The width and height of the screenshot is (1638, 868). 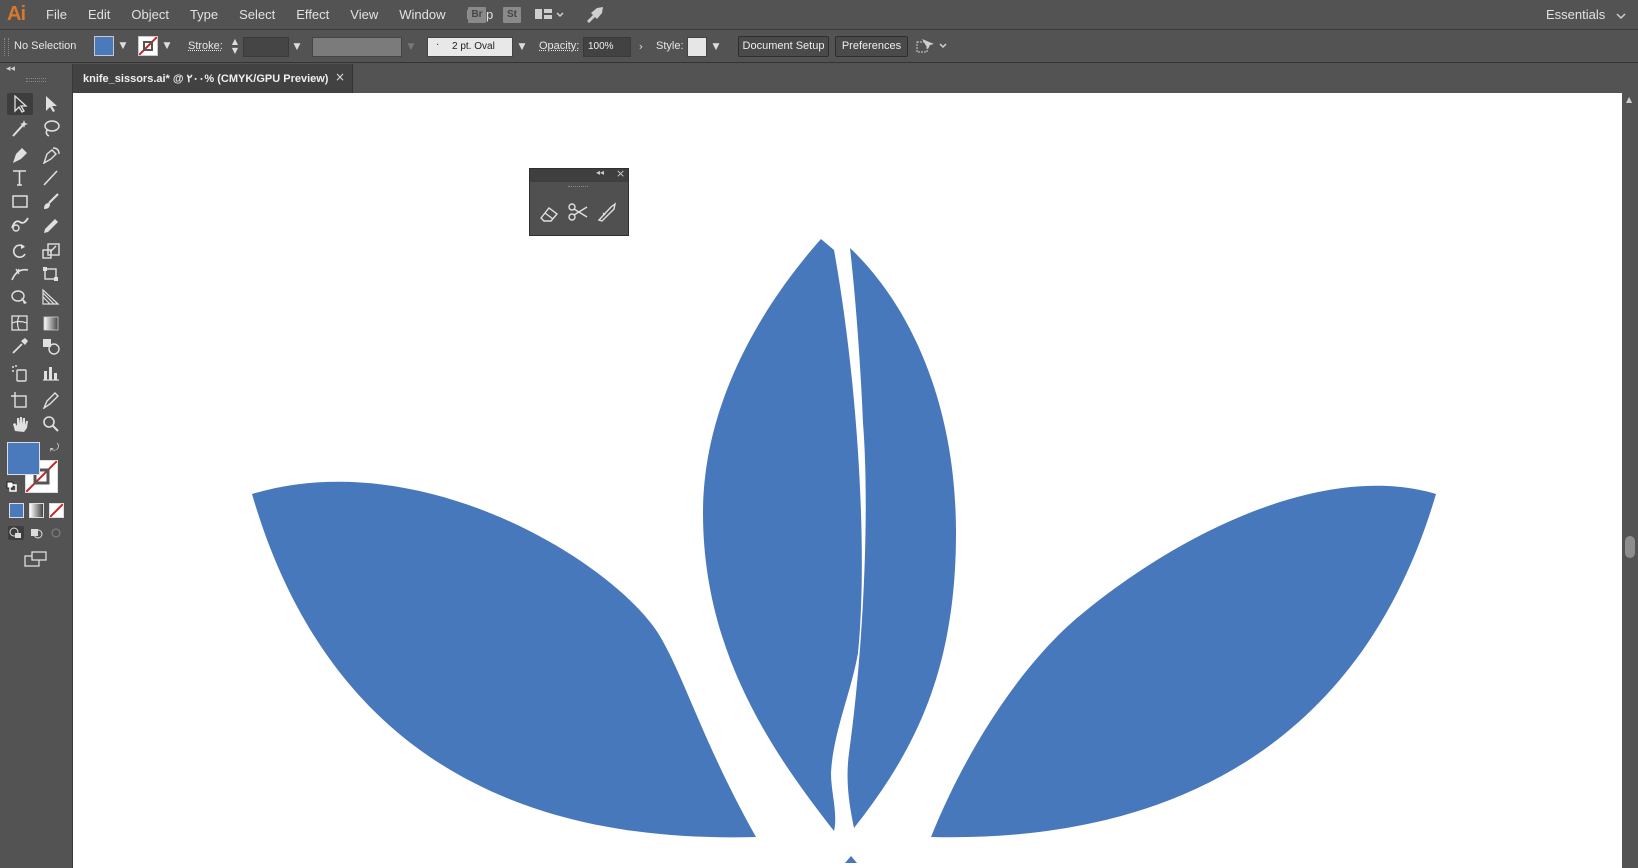 What do you see at coordinates (36, 533) in the screenshot?
I see `draw-behind-icon` at bounding box center [36, 533].